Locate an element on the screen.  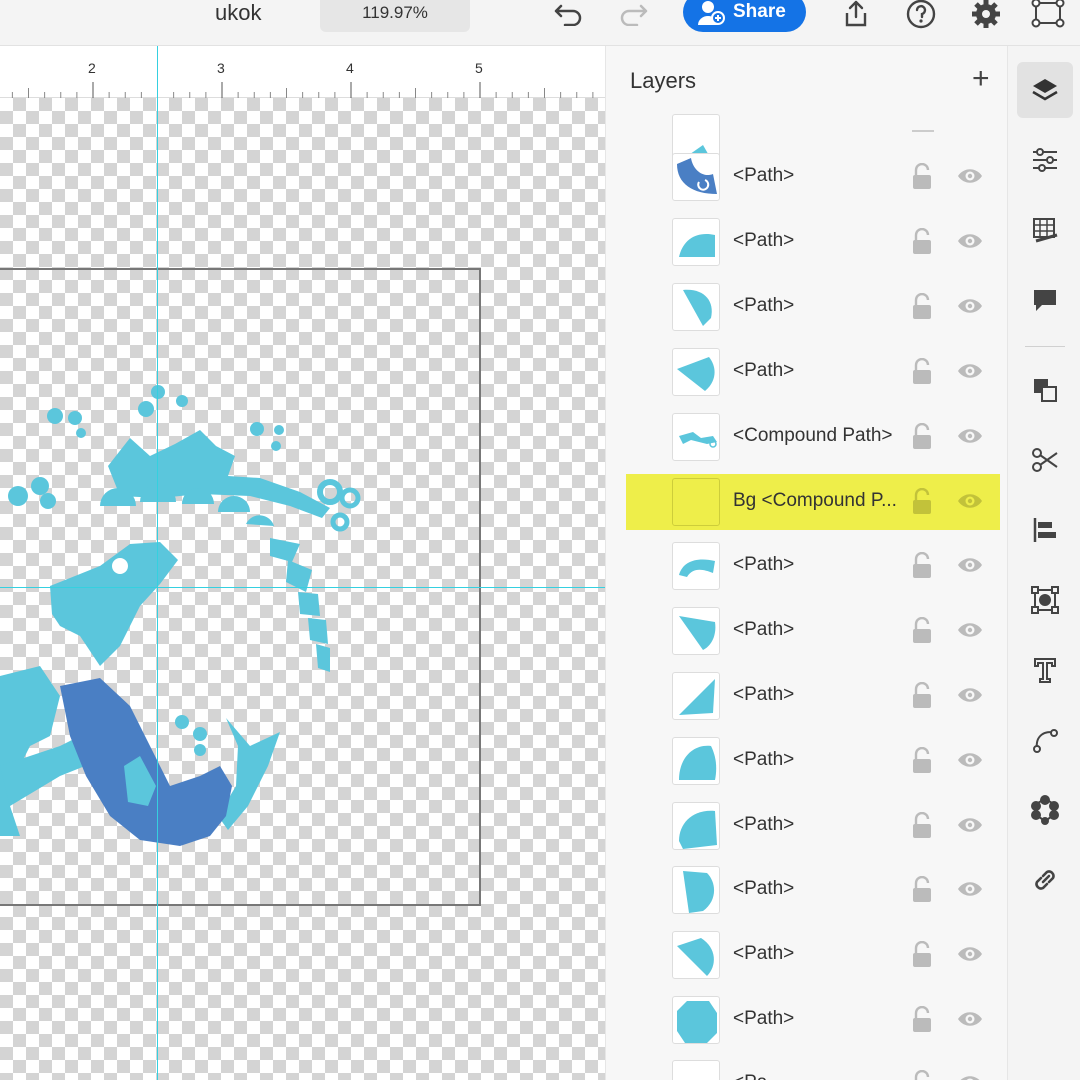
properties-icon is located at coordinates (1045, 160).